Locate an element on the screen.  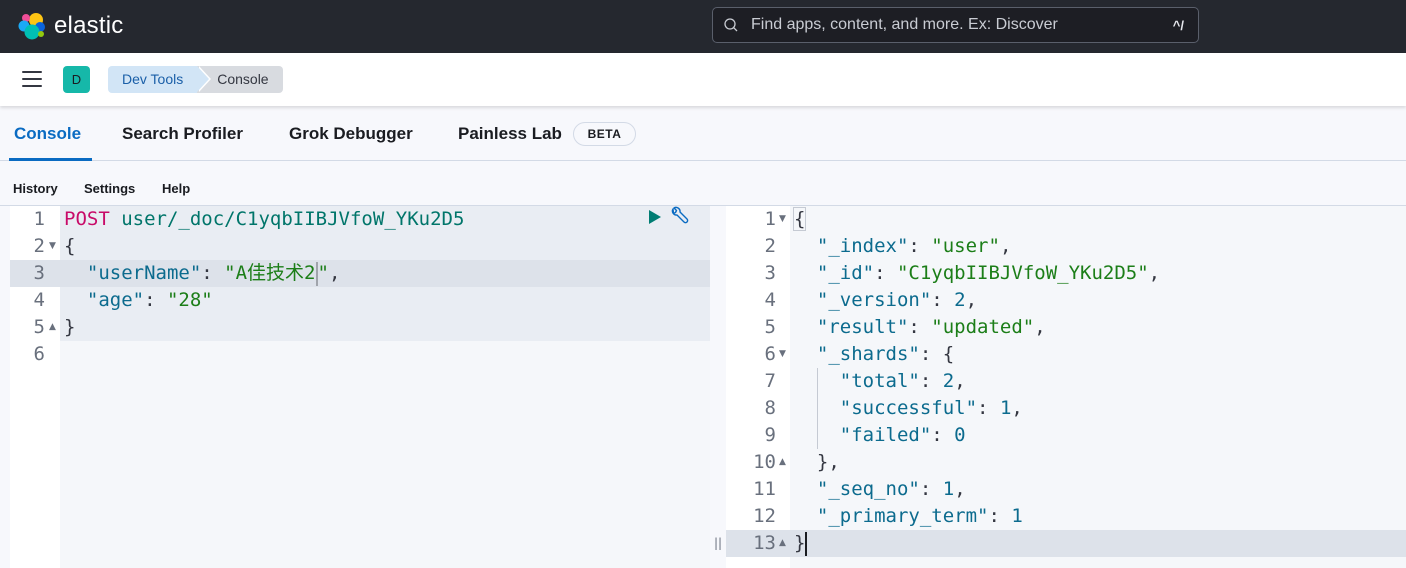
pane-divider is located at coordinates (718, 387).